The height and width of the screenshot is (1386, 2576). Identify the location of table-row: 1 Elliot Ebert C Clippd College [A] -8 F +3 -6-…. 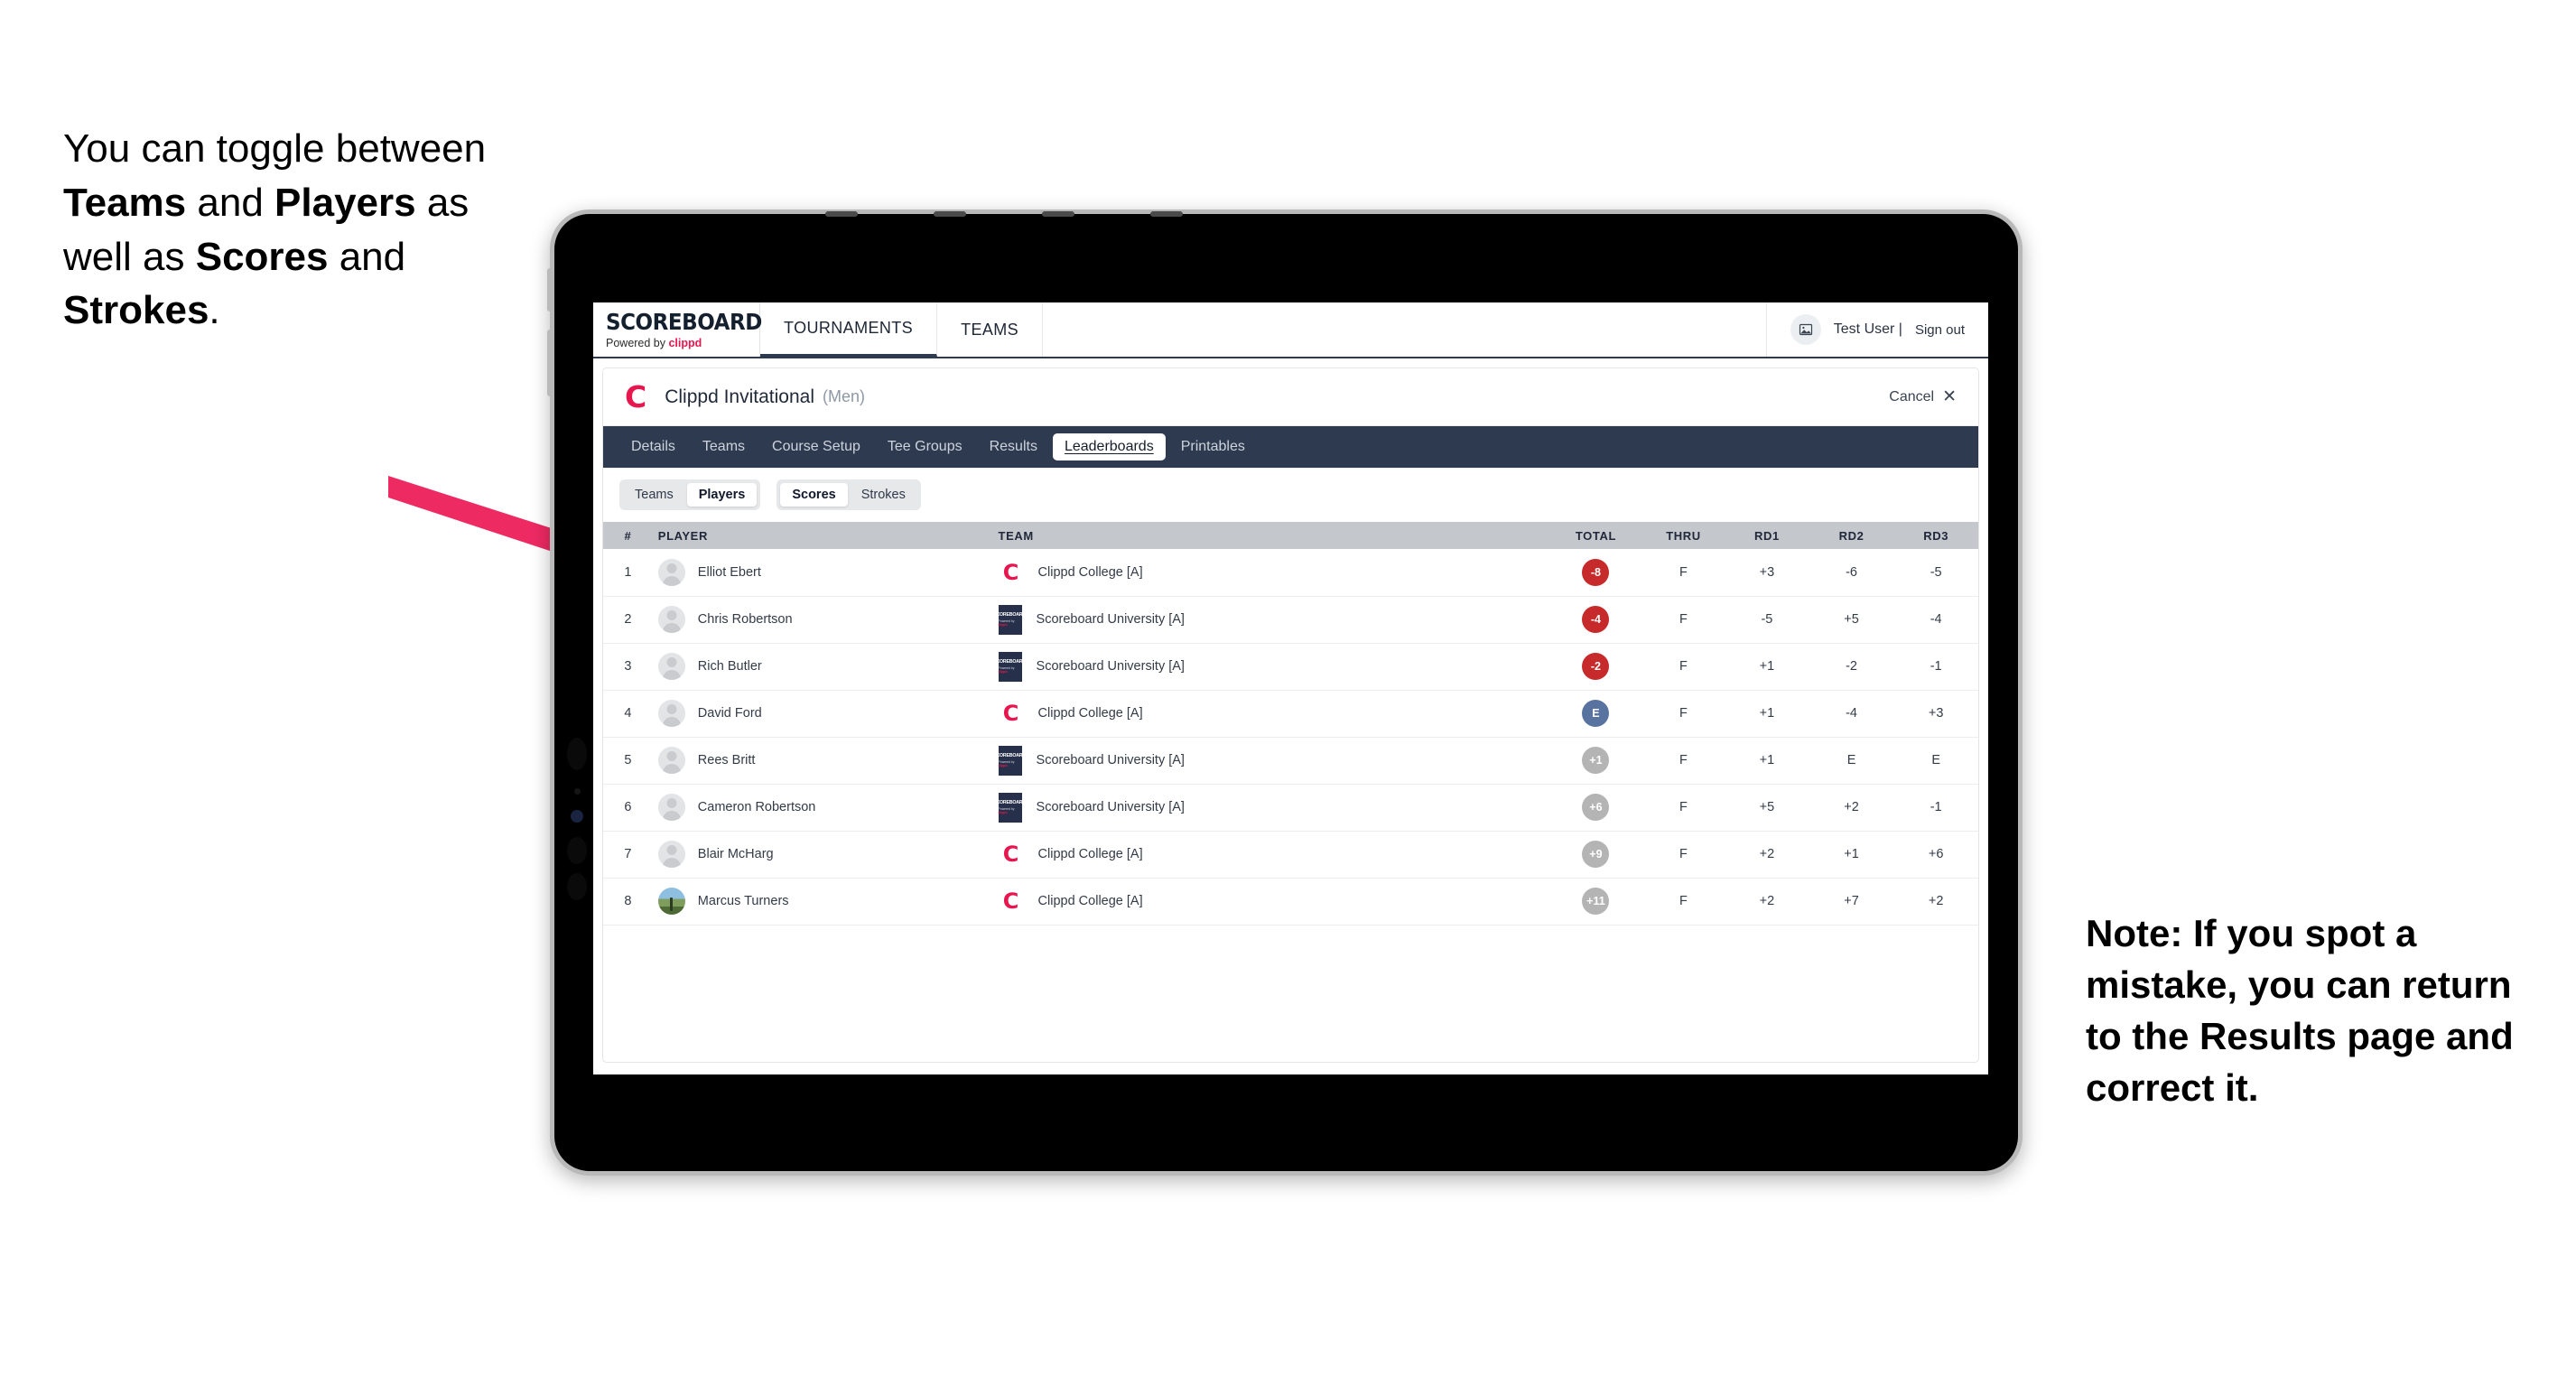
(1290, 573).